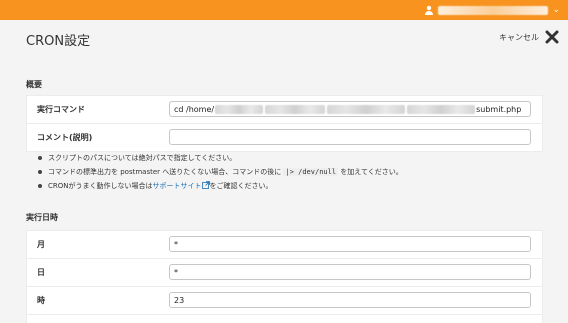 Image resolution: width=568 pixels, height=323 pixels. I want to click on cancel-button: キャンセル, so click(529, 37).